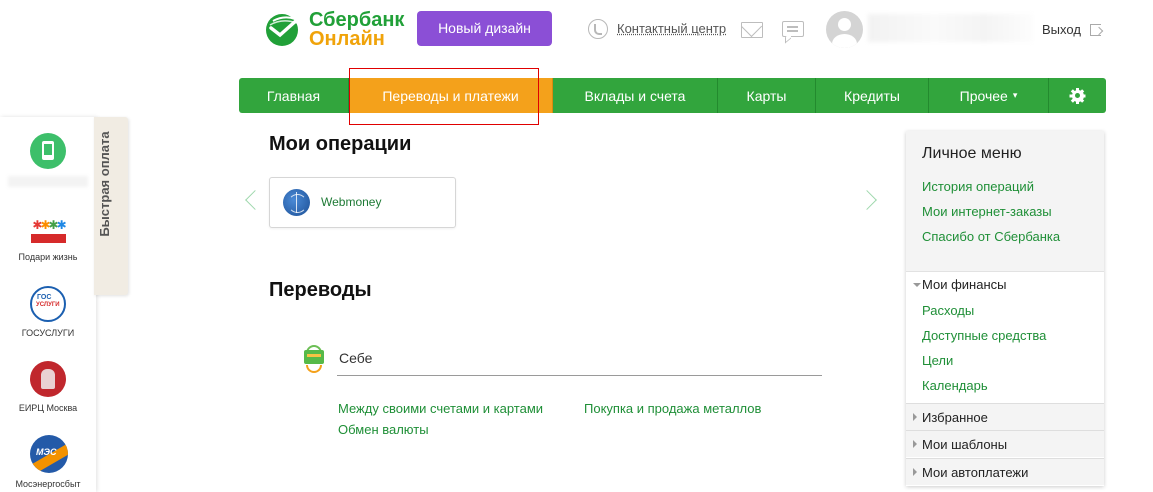  What do you see at coordinates (1061, 29) in the screenshot?
I see `logout-link: Выход` at bounding box center [1061, 29].